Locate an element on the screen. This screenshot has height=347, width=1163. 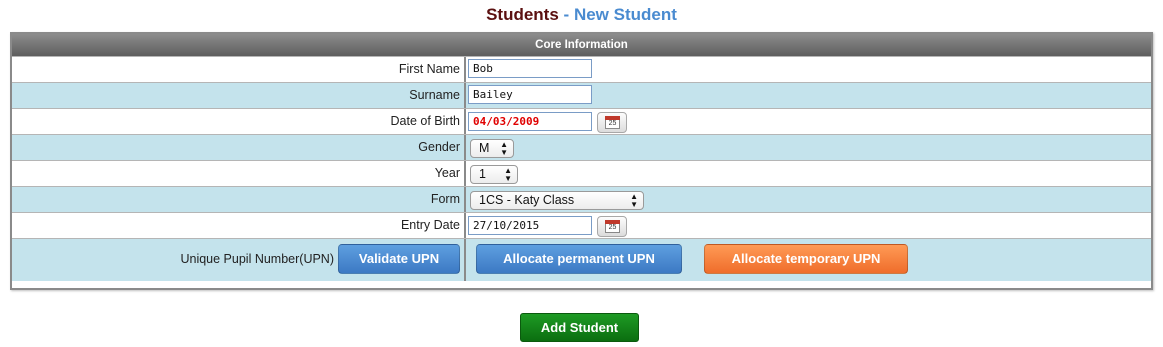
year-select: 1 ▲ ▼ is located at coordinates (494, 174).